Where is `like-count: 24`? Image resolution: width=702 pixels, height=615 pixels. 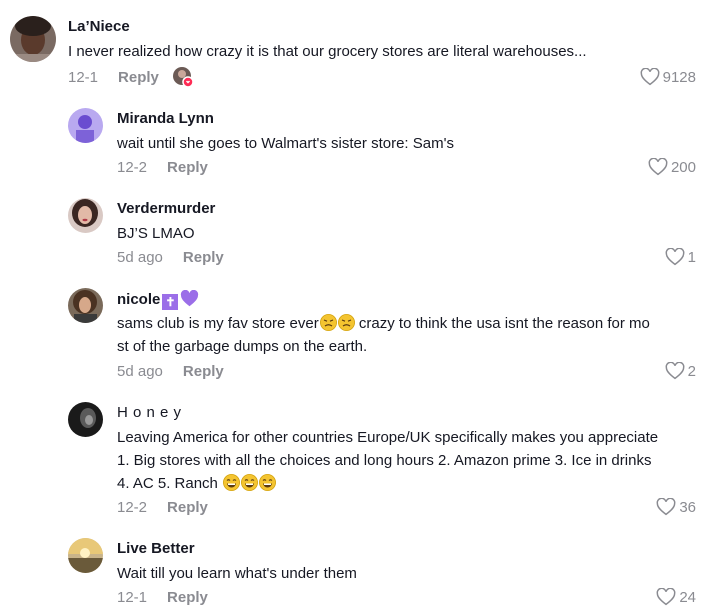
like-count: 24 is located at coordinates (687, 597).